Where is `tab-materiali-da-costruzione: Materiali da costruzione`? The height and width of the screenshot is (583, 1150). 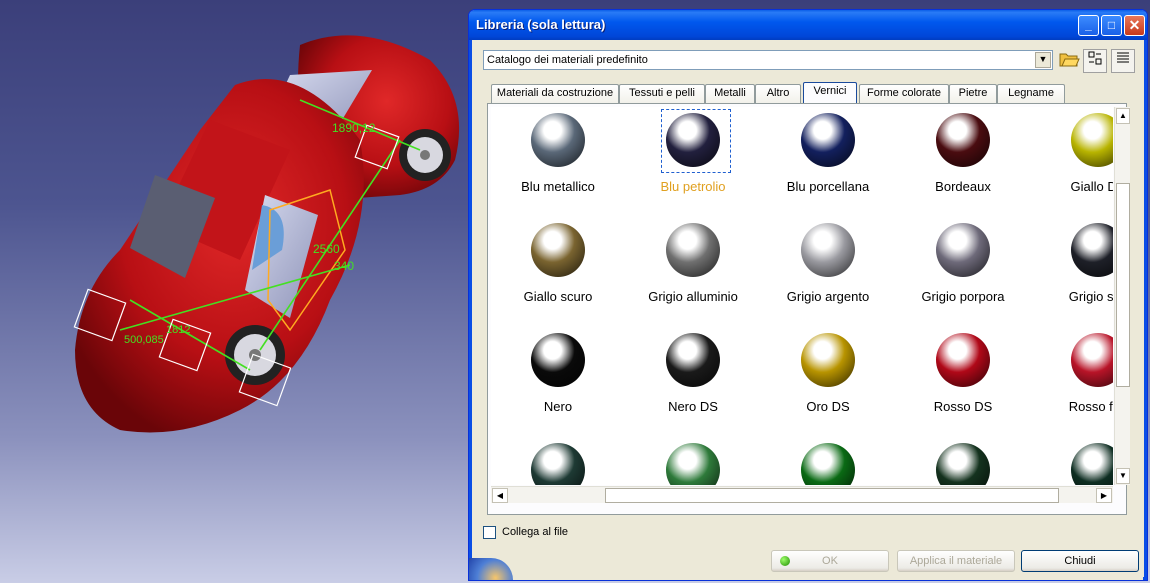 tab-materiali-da-costruzione: Materiali da costruzione is located at coordinates (555, 93).